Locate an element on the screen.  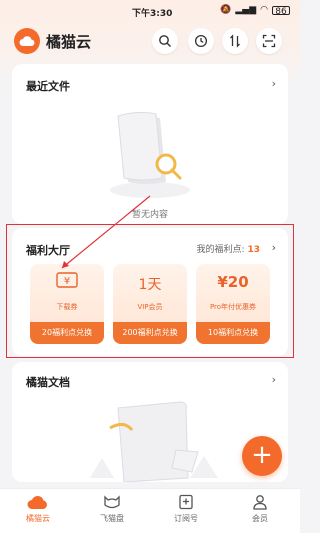
tab-member: 会员 is located at coordinates (260, 508).